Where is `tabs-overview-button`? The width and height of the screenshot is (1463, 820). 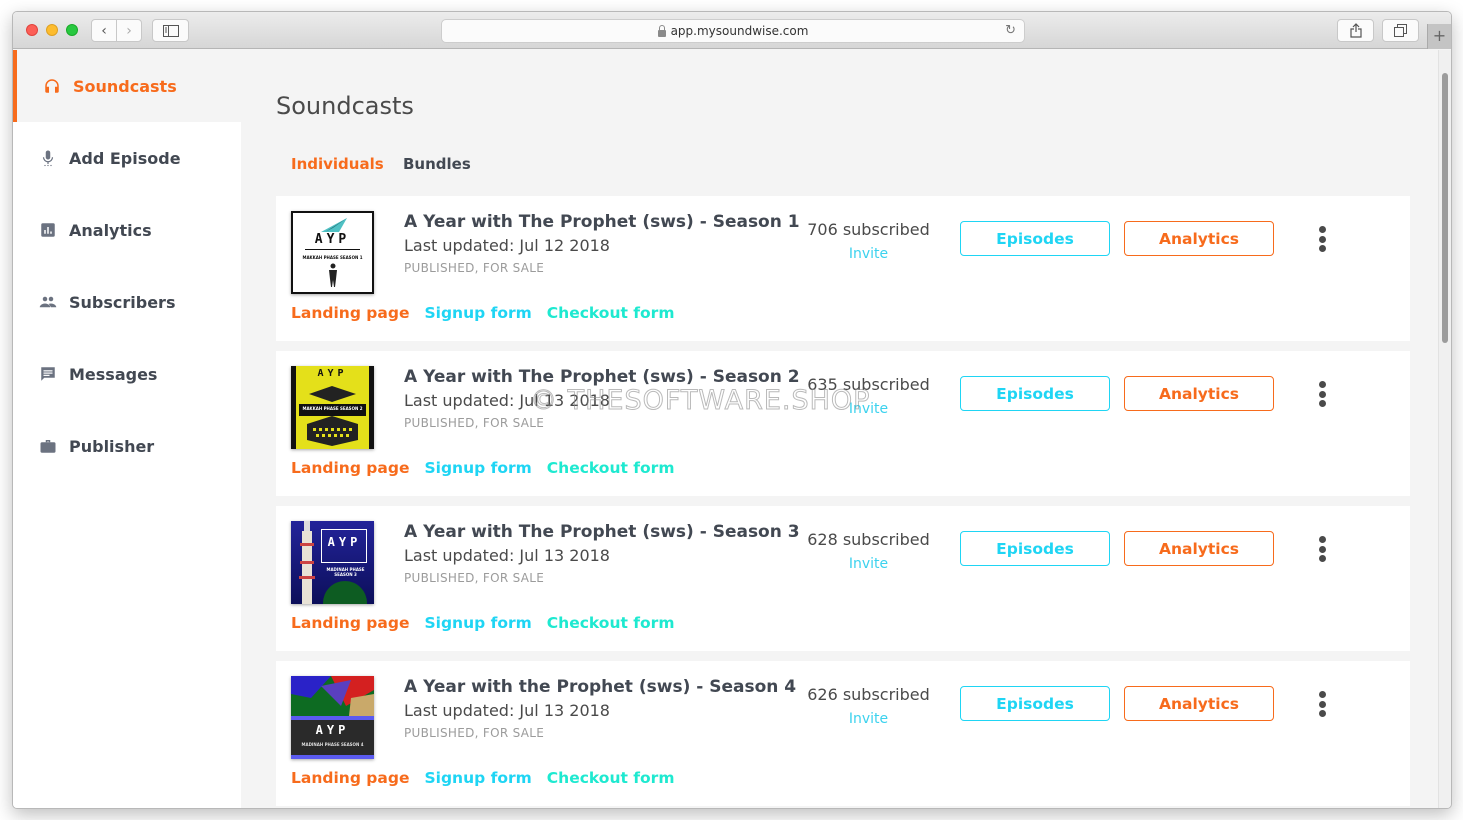
tabs-overview-button is located at coordinates (1400, 30).